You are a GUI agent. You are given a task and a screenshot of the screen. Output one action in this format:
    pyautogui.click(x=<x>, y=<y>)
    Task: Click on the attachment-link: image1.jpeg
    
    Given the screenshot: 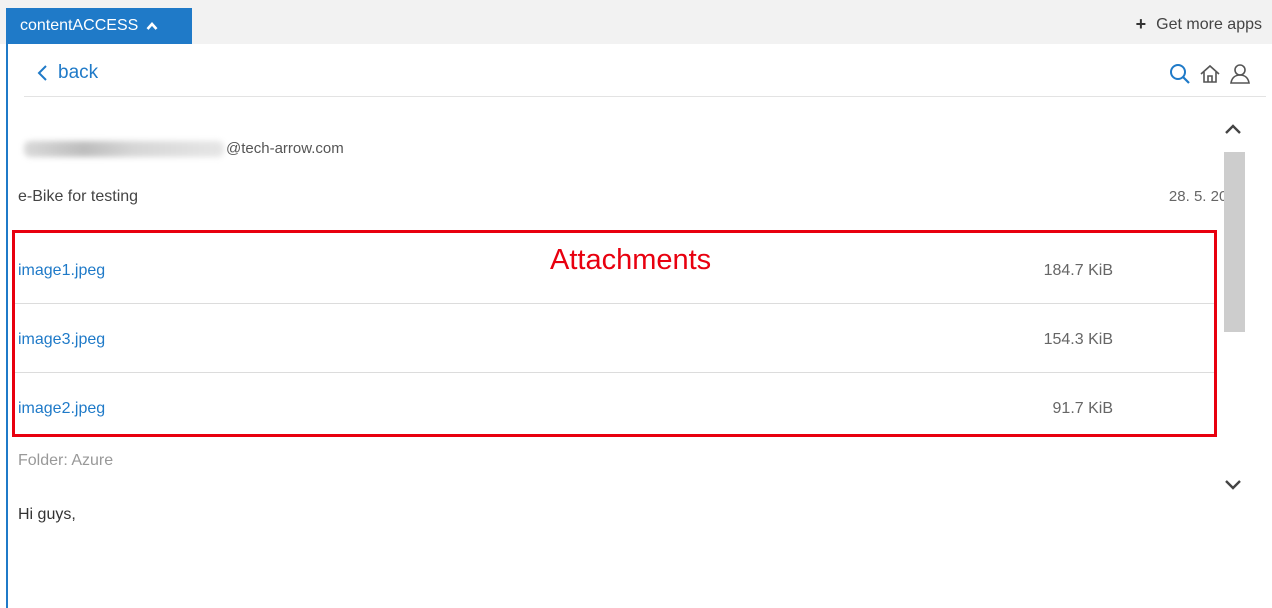 What is the action you would take?
    pyautogui.click(x=61, y=271)
    